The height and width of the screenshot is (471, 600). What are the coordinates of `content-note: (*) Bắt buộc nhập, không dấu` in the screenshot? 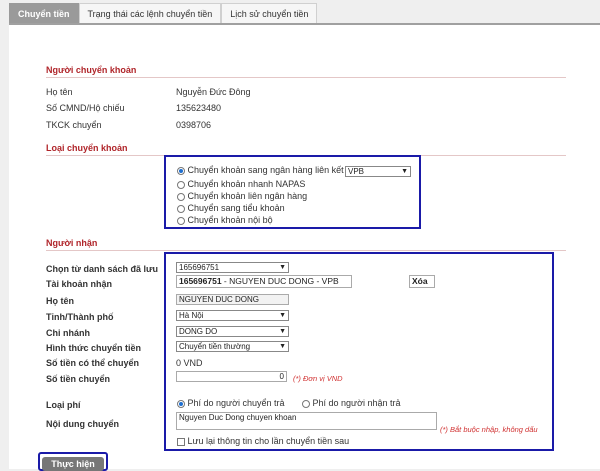 It's located at (489, 429).